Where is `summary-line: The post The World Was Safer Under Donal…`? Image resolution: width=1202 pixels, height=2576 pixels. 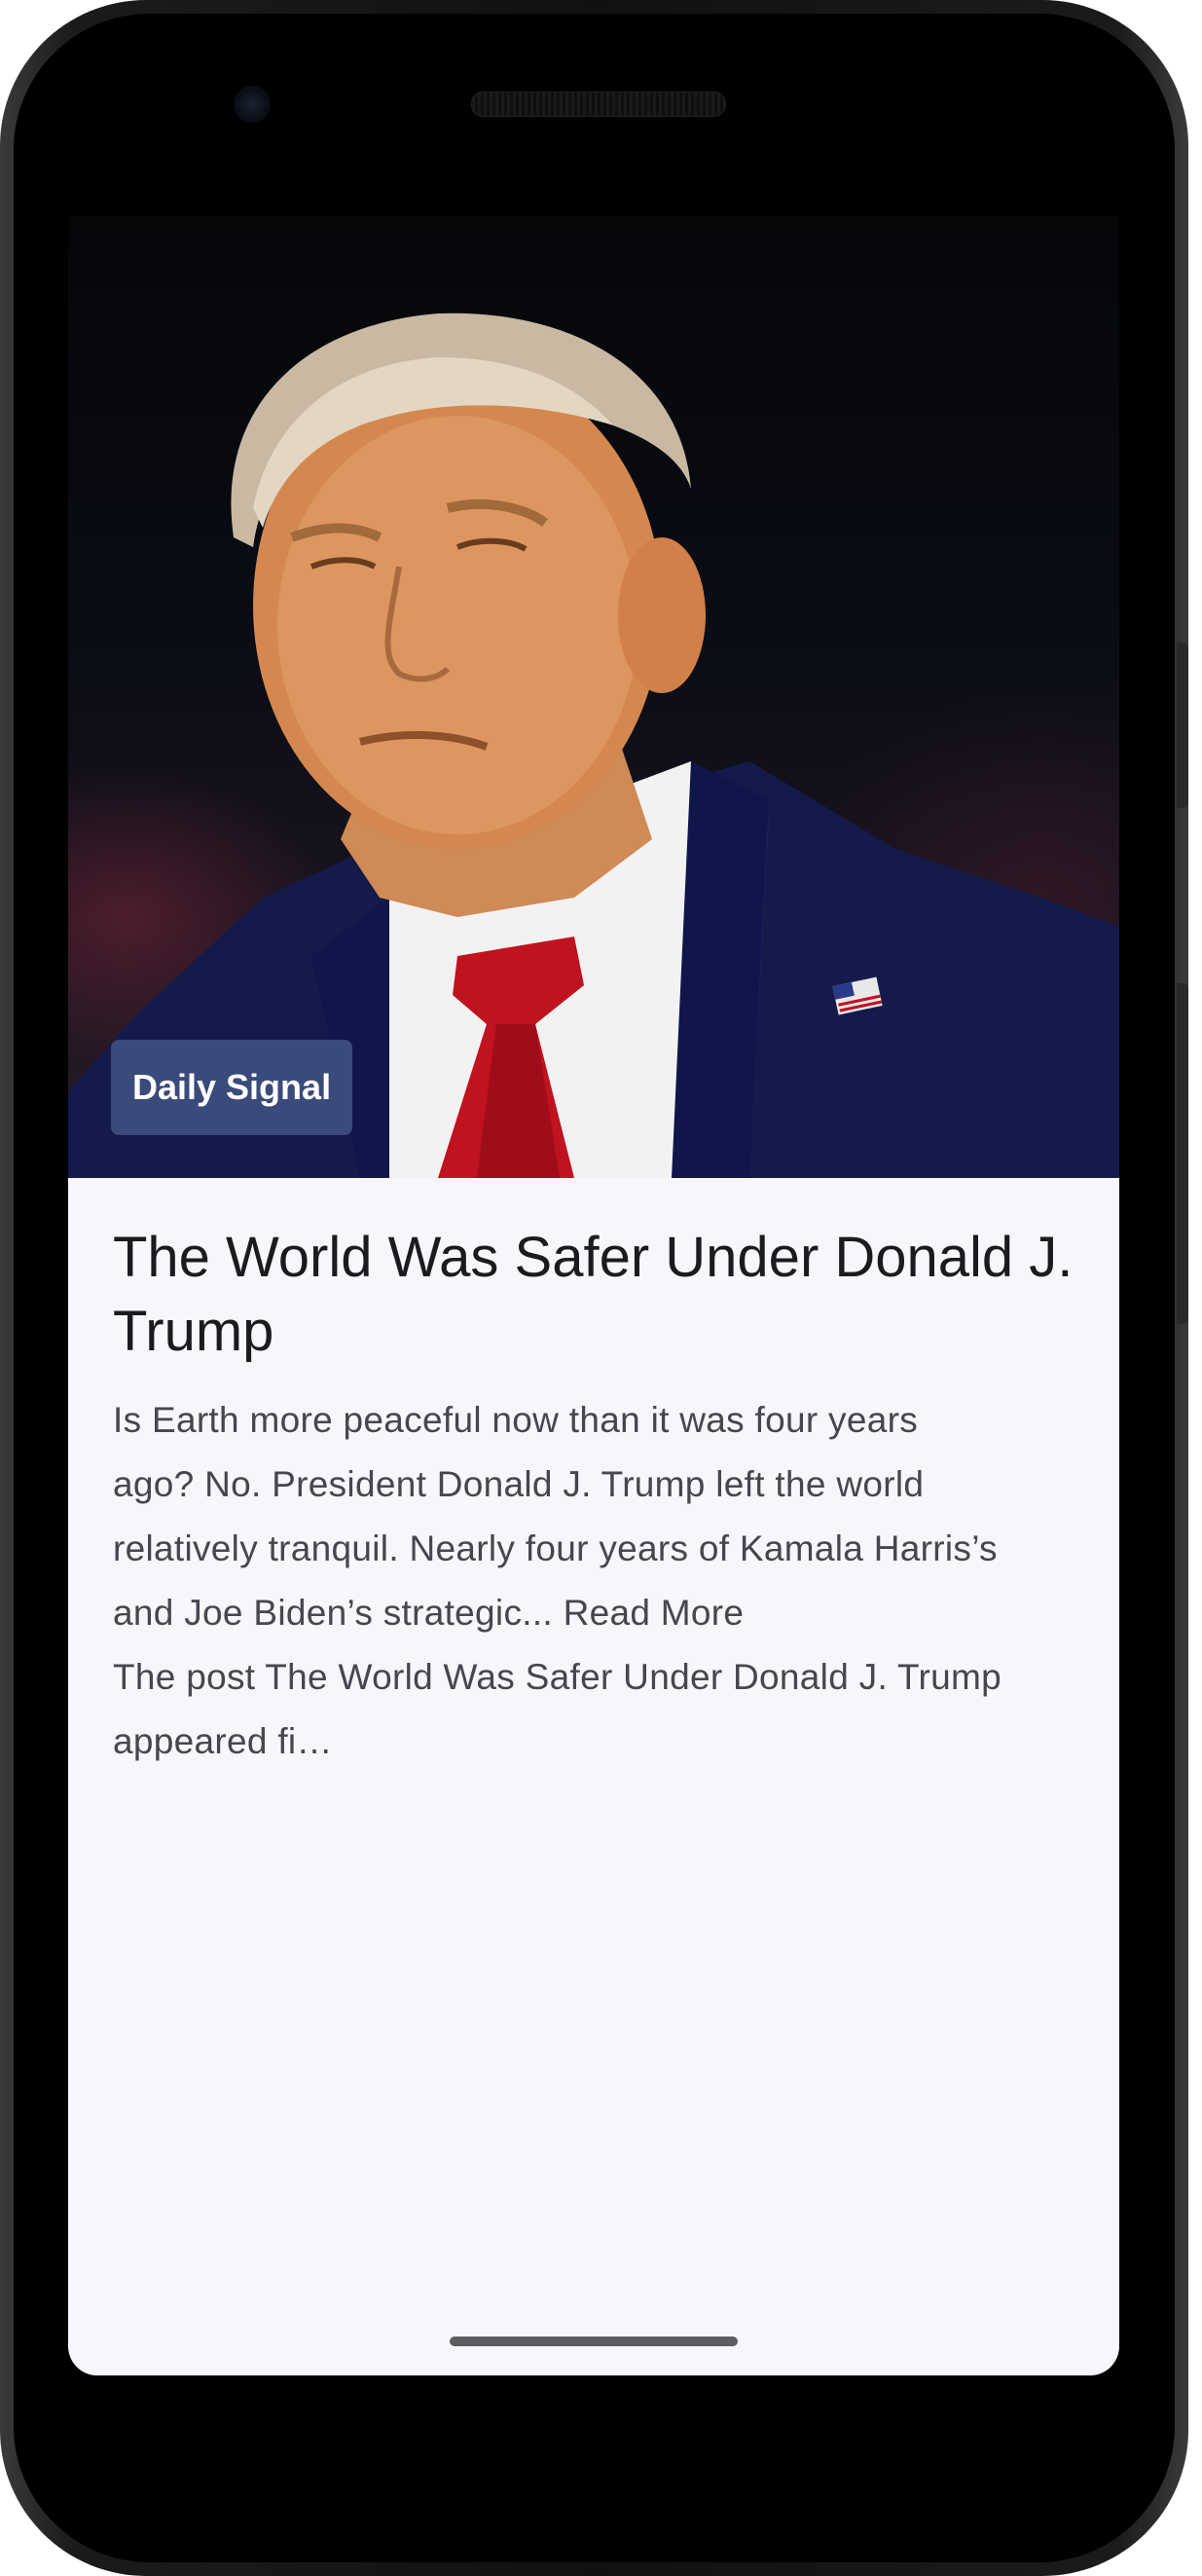
summary-line: The post The World Was Safer Under Donal… is located at coordinates (557, 1677).